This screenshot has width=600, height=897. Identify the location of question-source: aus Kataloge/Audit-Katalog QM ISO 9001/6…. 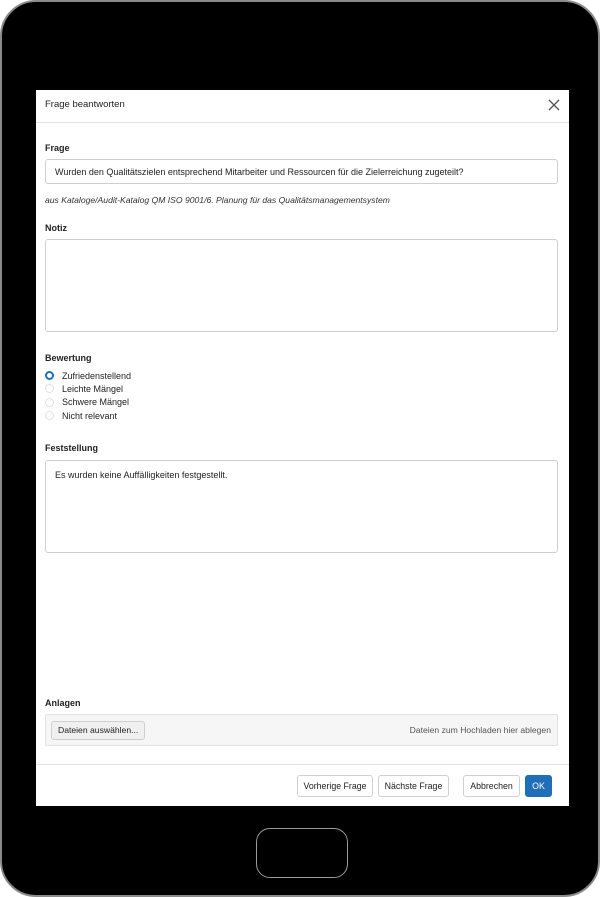
(217, 200).